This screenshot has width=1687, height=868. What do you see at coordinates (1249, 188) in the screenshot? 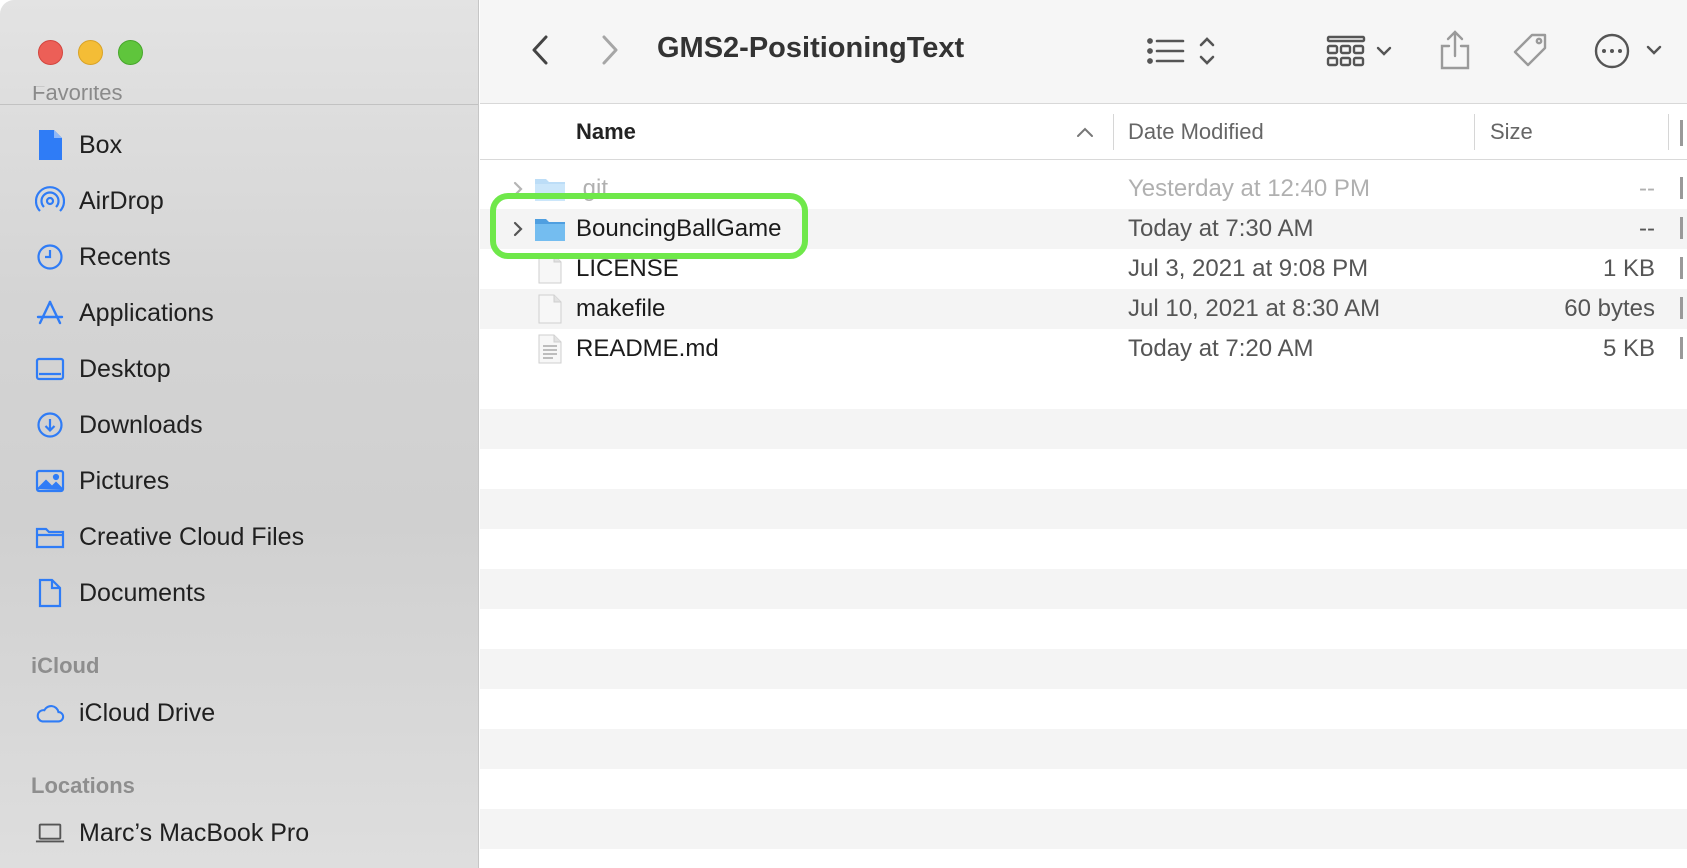
I see `file-date: Yesterday at 12:40 PM` at bounding box center [1249, 188].